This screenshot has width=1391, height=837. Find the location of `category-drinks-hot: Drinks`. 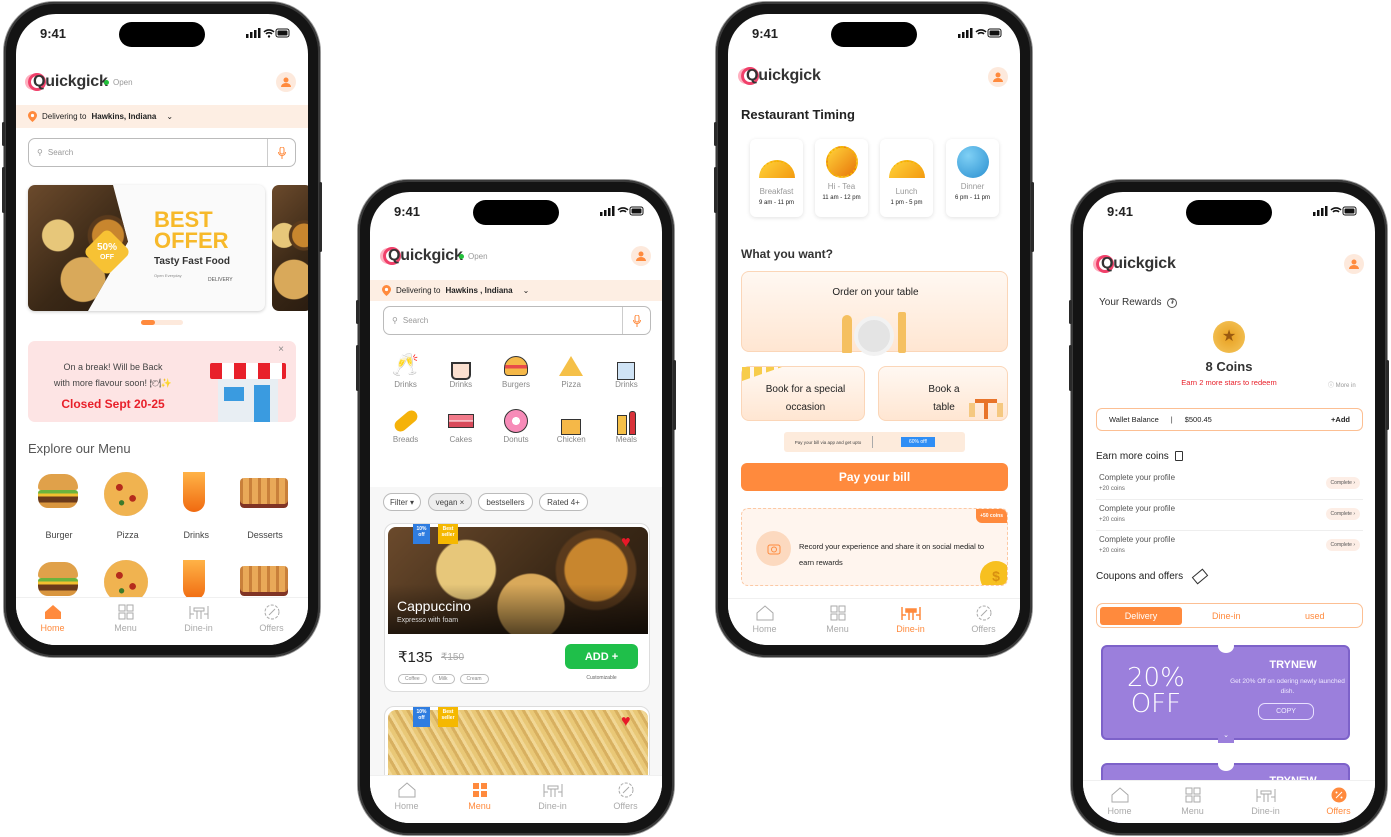

category-drinks-hot: Drinks is located at coordinates (460, 370).